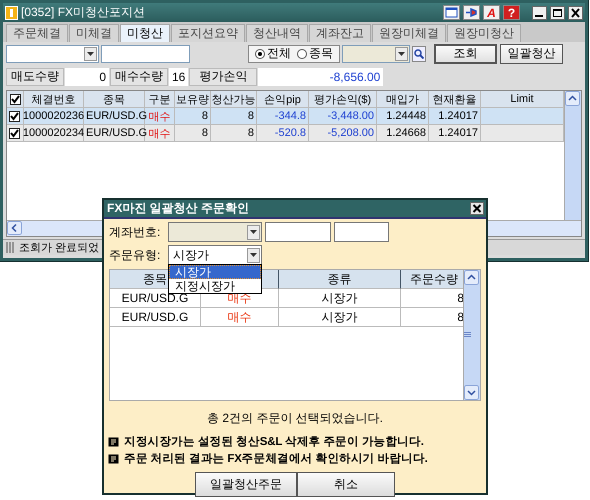  Describe the element at coordinates (83, 12) in the screenshot. I see `window-title: [0352] FX미청산포지션` at that location.